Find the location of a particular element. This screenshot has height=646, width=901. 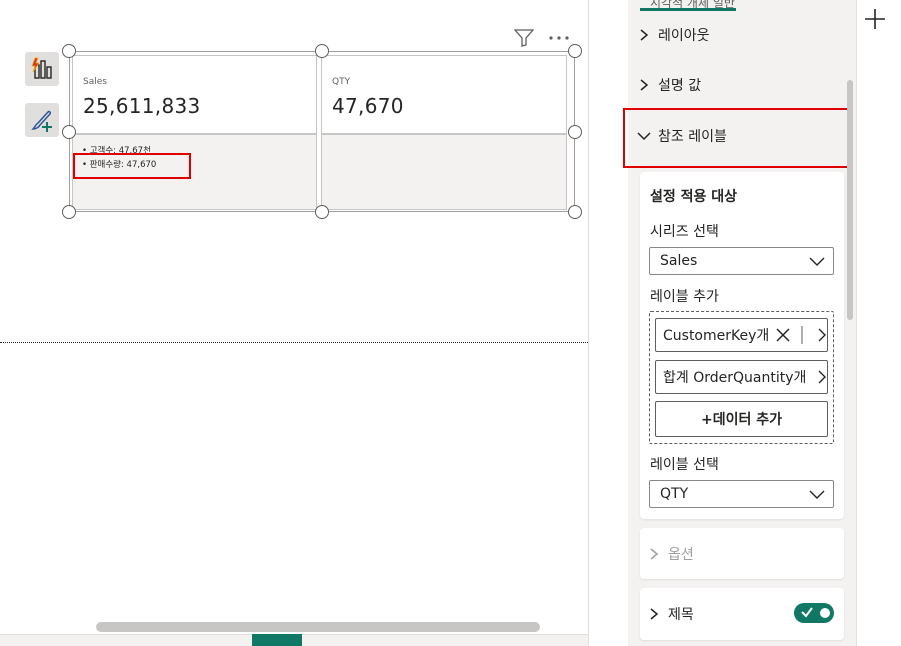

label-select-label: 레이블 선택 is located at coordinates (684, 465).